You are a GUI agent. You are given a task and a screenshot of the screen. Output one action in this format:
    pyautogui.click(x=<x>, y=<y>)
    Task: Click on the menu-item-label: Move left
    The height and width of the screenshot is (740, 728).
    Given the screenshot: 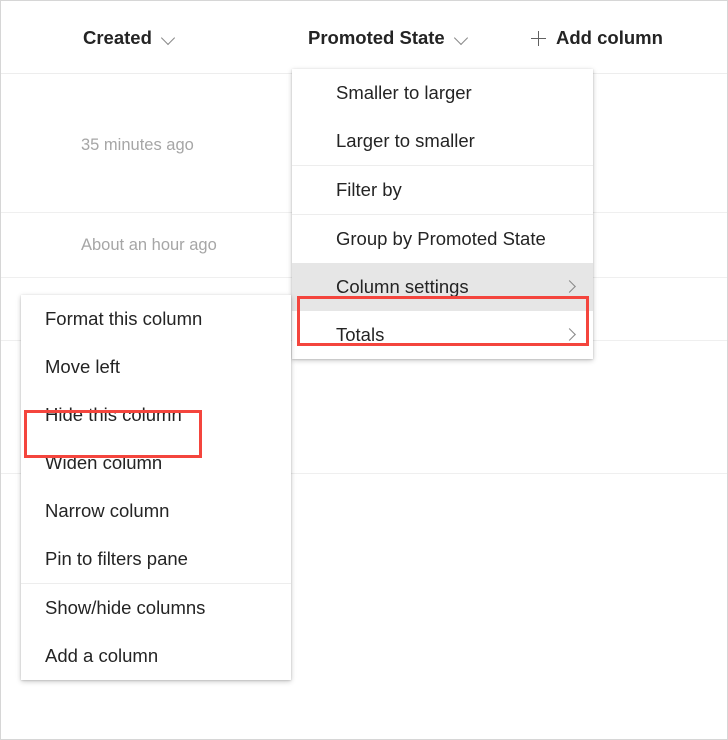 What is the action you would take?
    pyautogui.click(x=83, y=366)
    